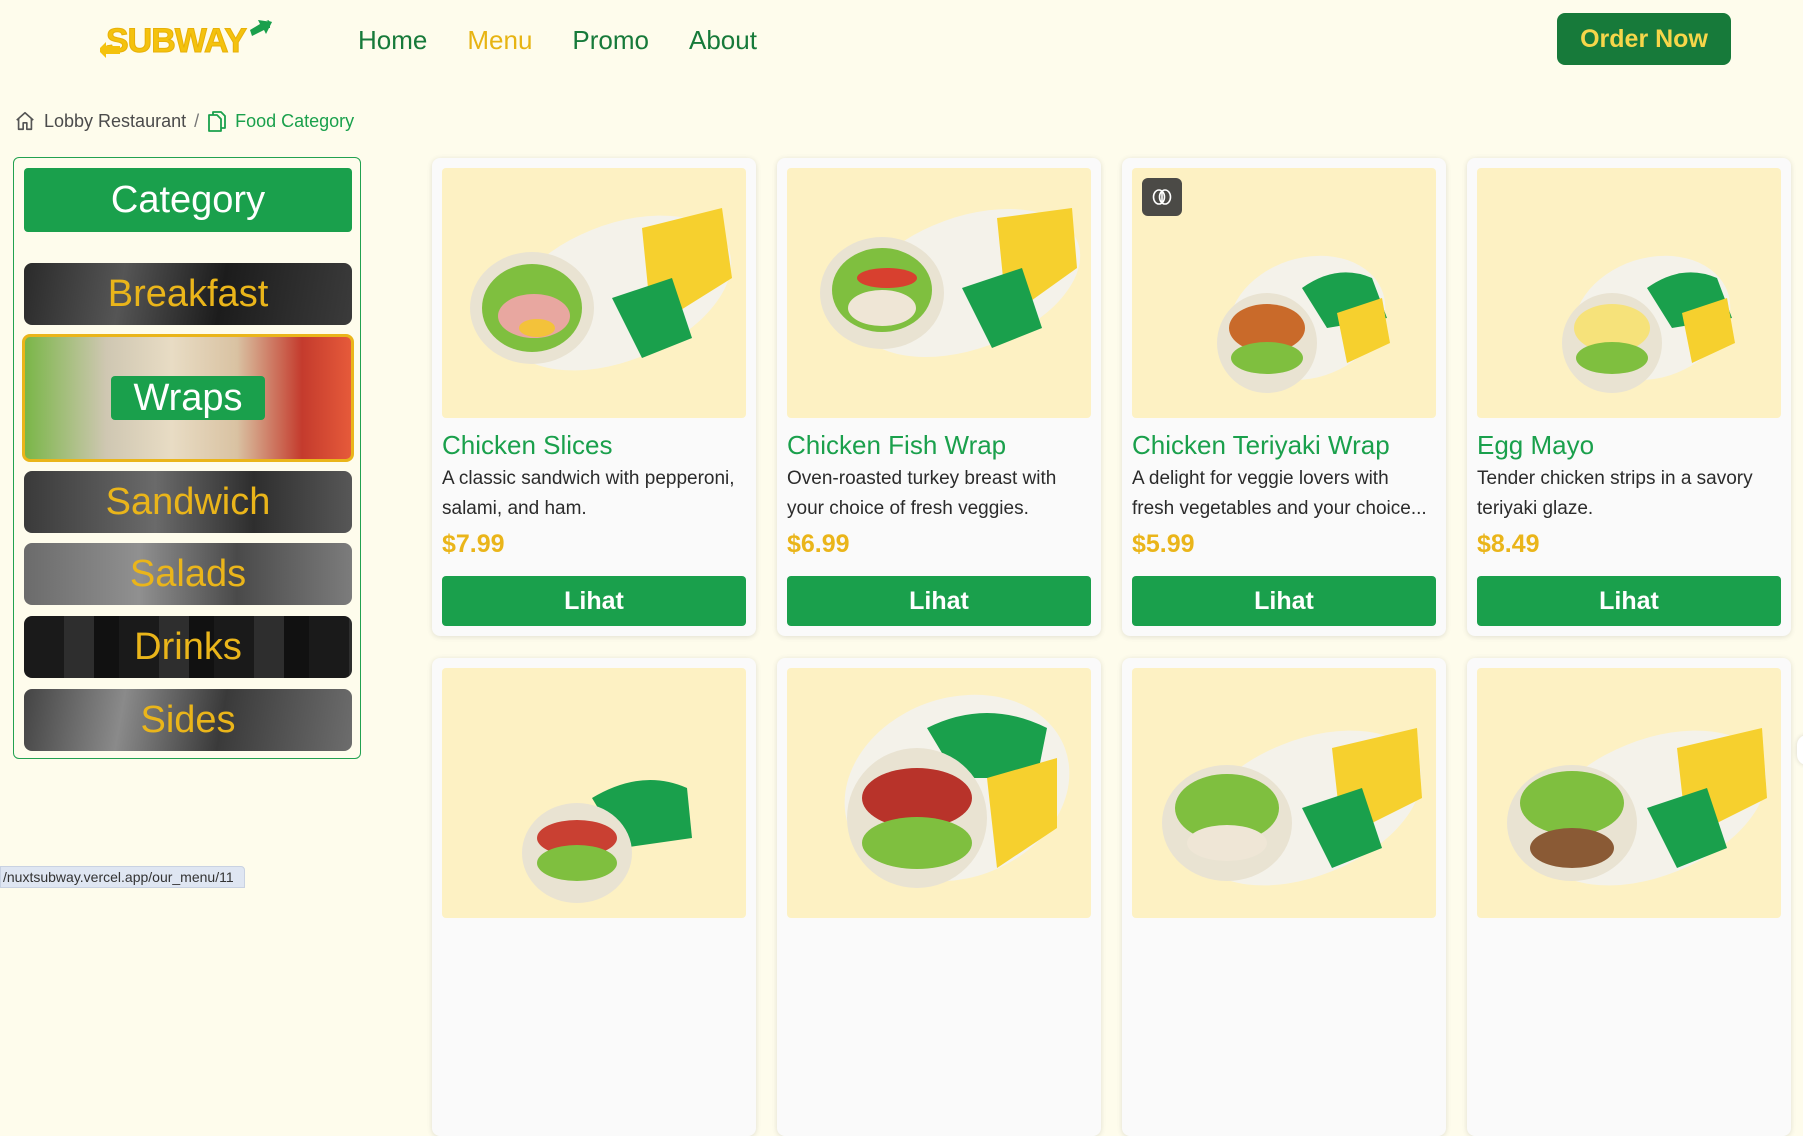 The width and height of the screenshot is (1803, 1136). What do you see at coordinates (295, 120) in the screenshot?
I see `breadcrumb-current-label: Food Category` at bounding box center [295, 120].